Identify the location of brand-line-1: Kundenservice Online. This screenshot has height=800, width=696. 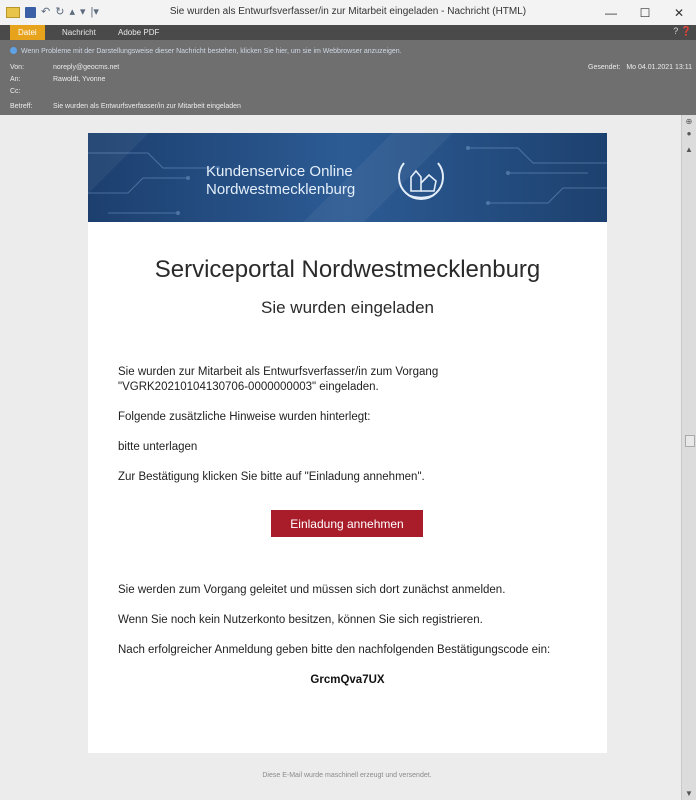
(279, 171).